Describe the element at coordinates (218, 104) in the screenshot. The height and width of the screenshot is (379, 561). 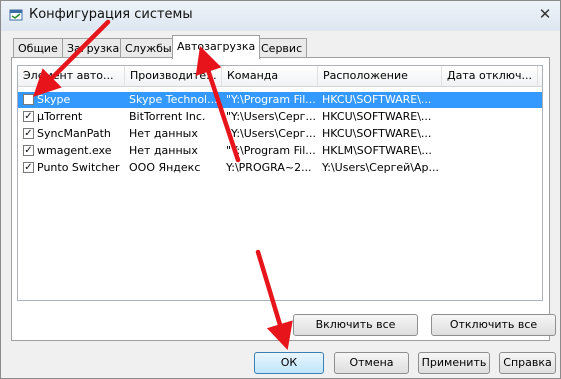
I see `annotation-arrow-to-startup-tab` at that location.